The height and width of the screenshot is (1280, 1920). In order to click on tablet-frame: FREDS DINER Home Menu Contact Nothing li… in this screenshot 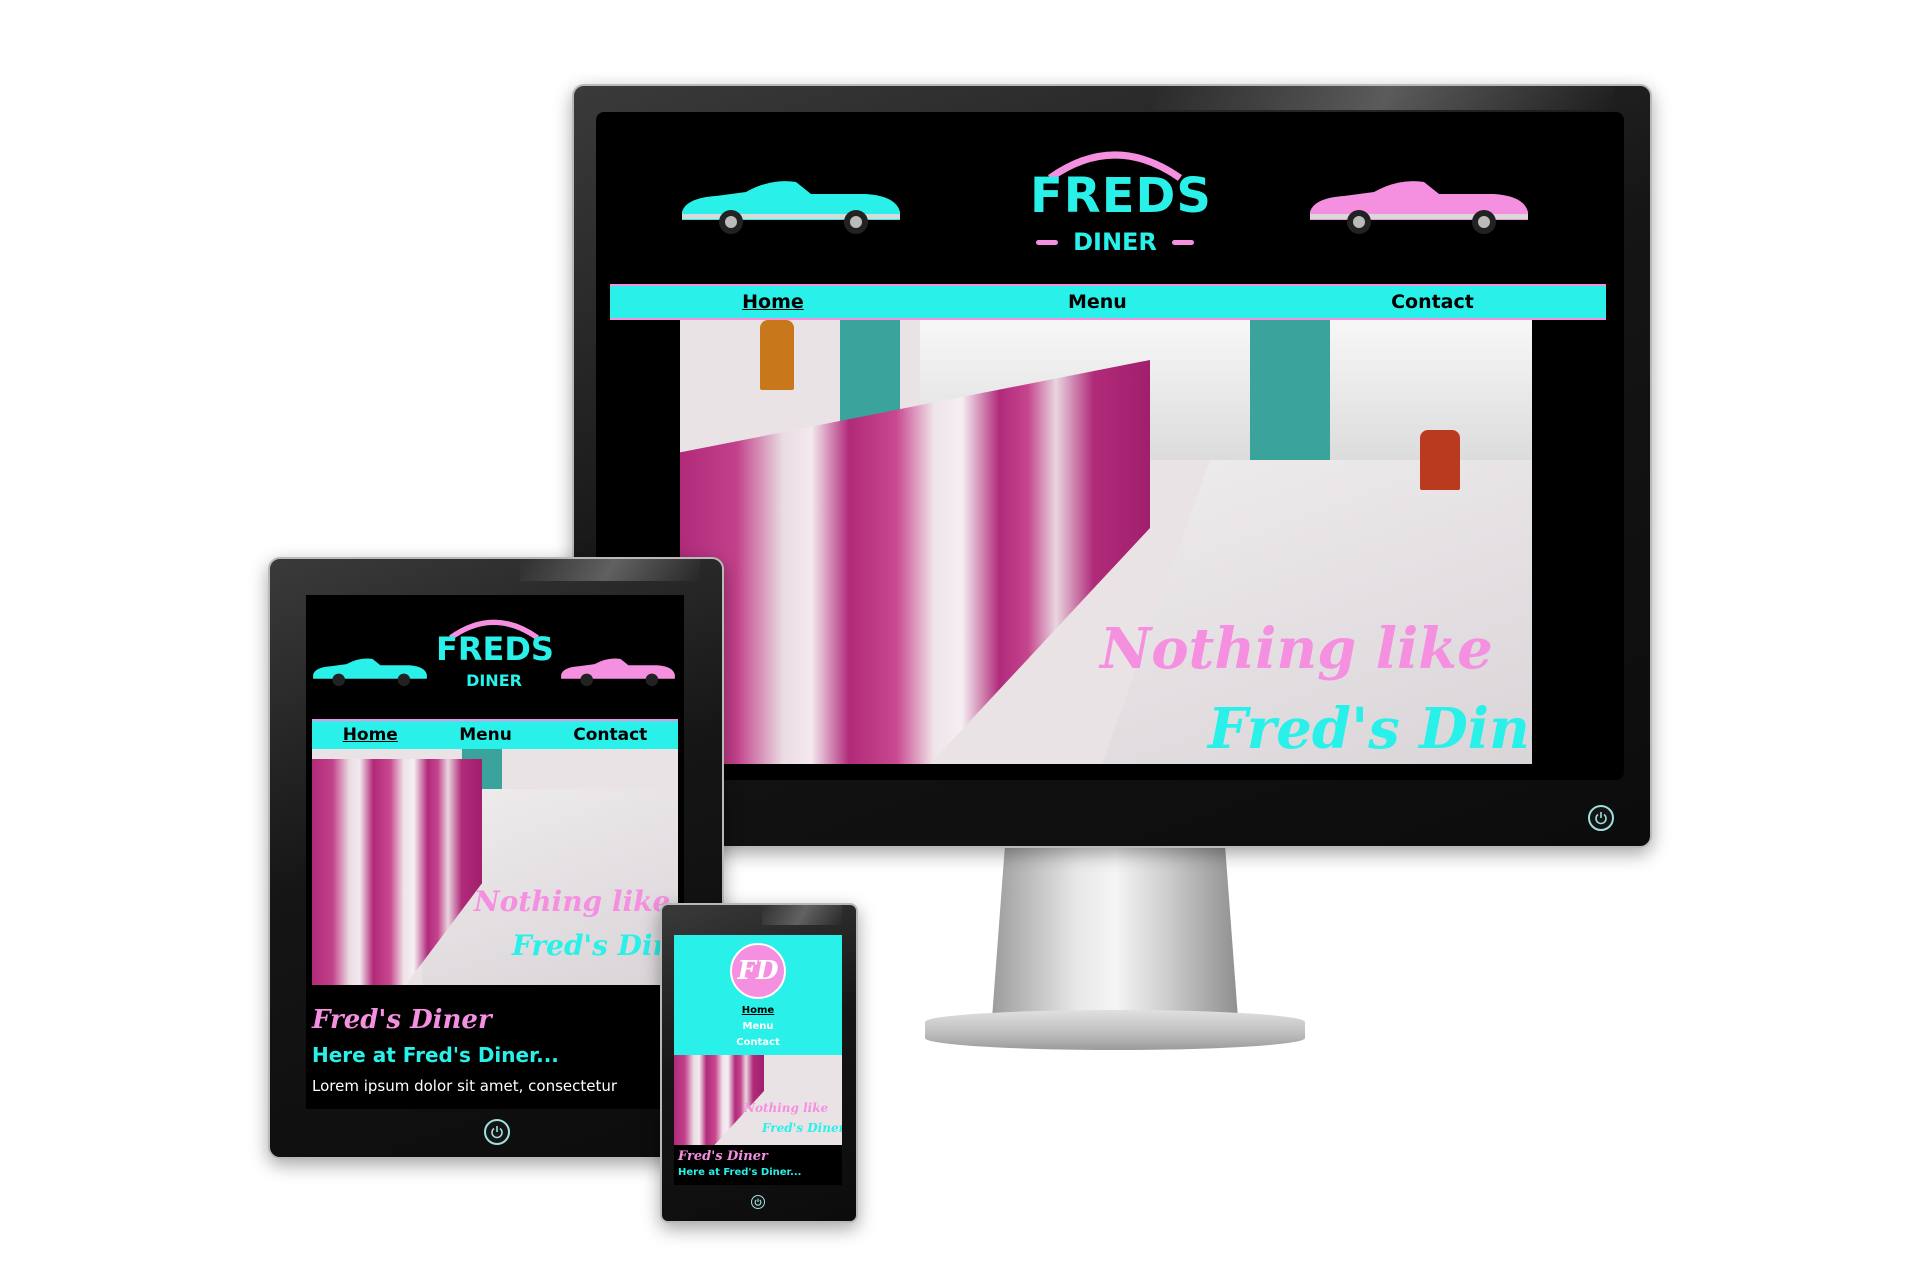, I will do `click(496, 858)`.